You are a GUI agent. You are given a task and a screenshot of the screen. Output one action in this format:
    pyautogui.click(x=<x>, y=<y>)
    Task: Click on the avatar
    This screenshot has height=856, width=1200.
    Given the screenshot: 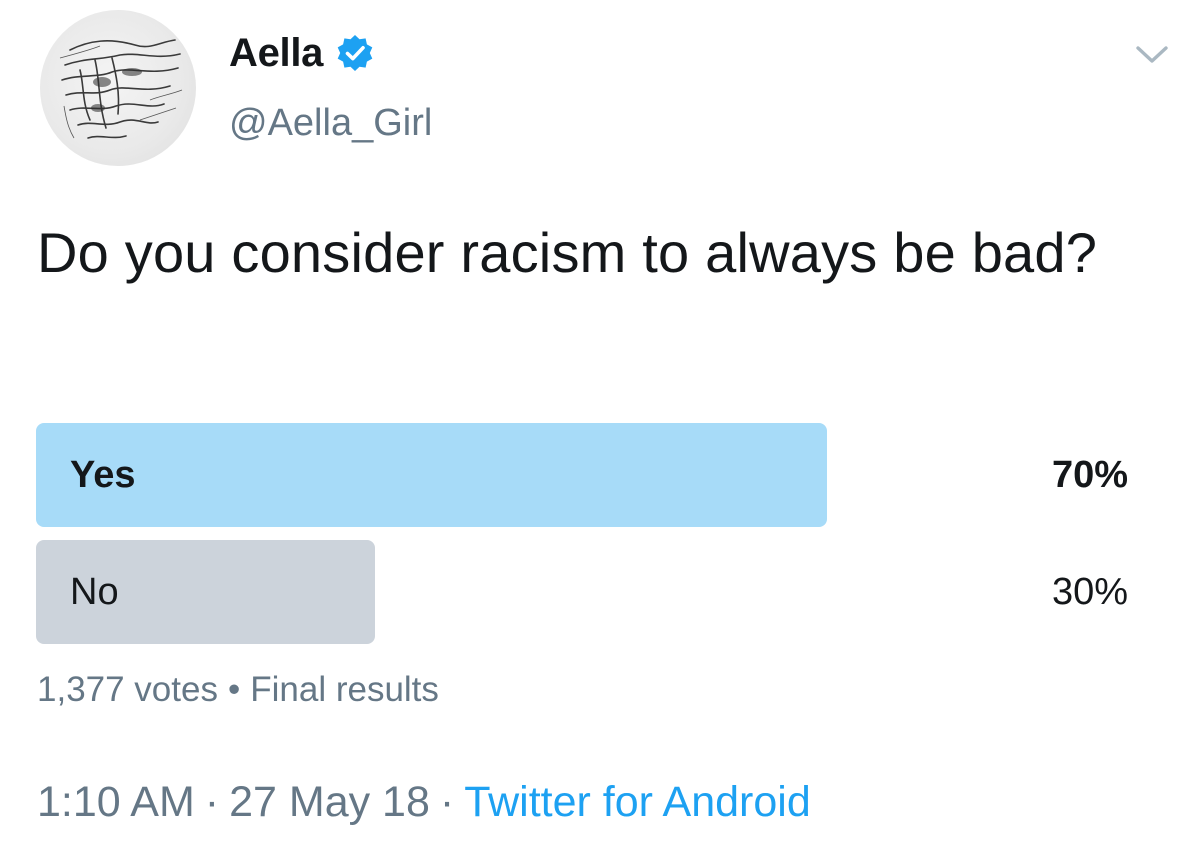 What is the action you would take?
    pyautogui.click(x=118, y=88)
    